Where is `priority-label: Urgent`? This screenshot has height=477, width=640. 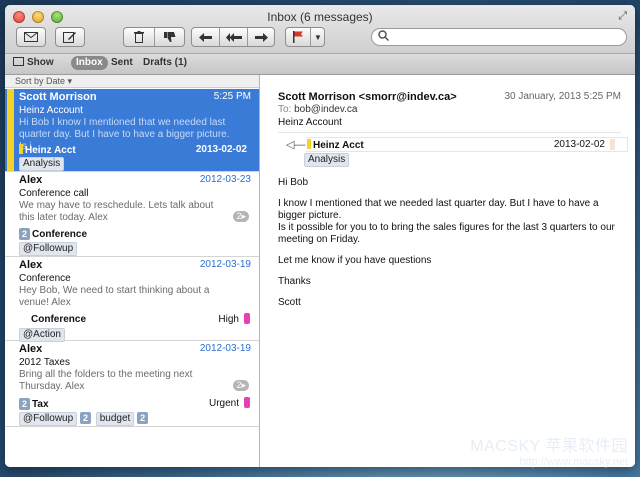
priority-label: Urgent is located at coordinates (223, 403).